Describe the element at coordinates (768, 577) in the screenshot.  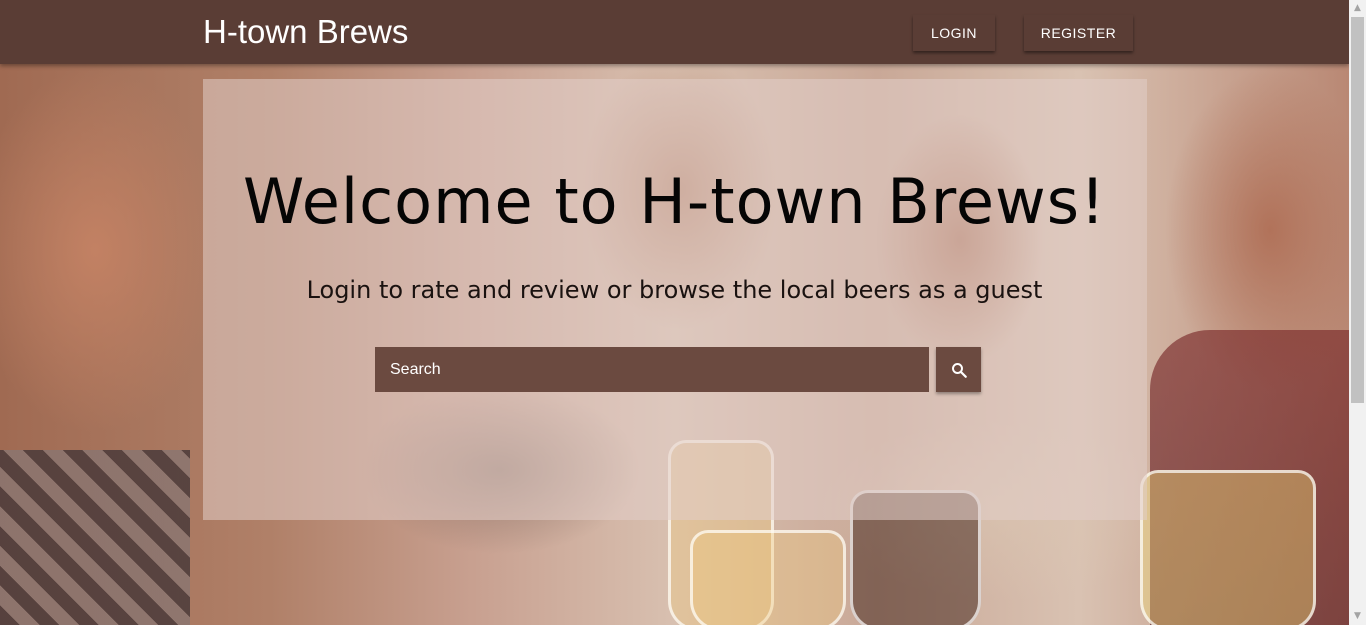
I see `photo-front-glass` at that location.